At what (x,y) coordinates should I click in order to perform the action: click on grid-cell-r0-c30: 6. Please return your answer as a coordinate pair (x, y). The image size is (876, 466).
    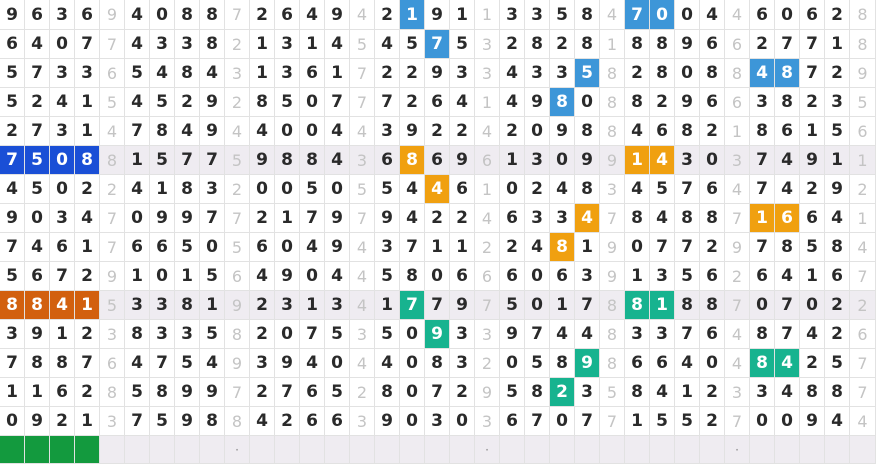
    Looking at the image, I should click on (762, 15).